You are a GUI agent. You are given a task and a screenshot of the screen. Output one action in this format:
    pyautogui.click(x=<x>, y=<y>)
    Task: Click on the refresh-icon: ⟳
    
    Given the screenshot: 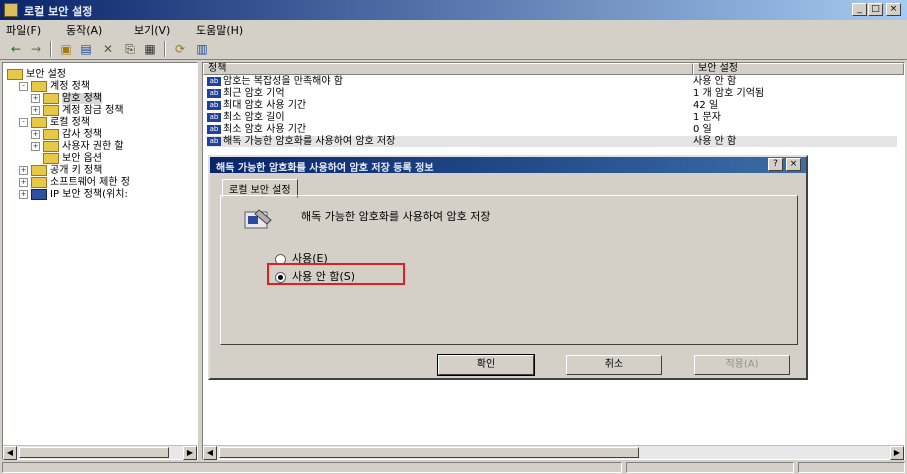 What is the action you would take?
    pyautogui.click(x=180, y=49)
    